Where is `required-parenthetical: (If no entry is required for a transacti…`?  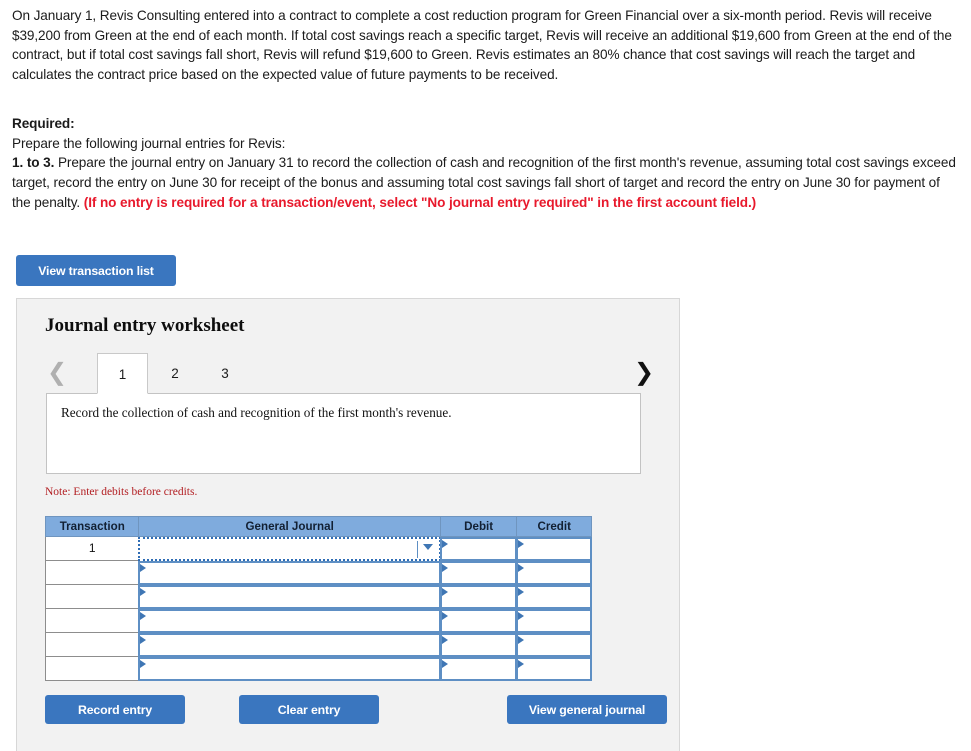
required-parenthetical: (If no entry is required for a transacti… is located at coordinates (420, 202).